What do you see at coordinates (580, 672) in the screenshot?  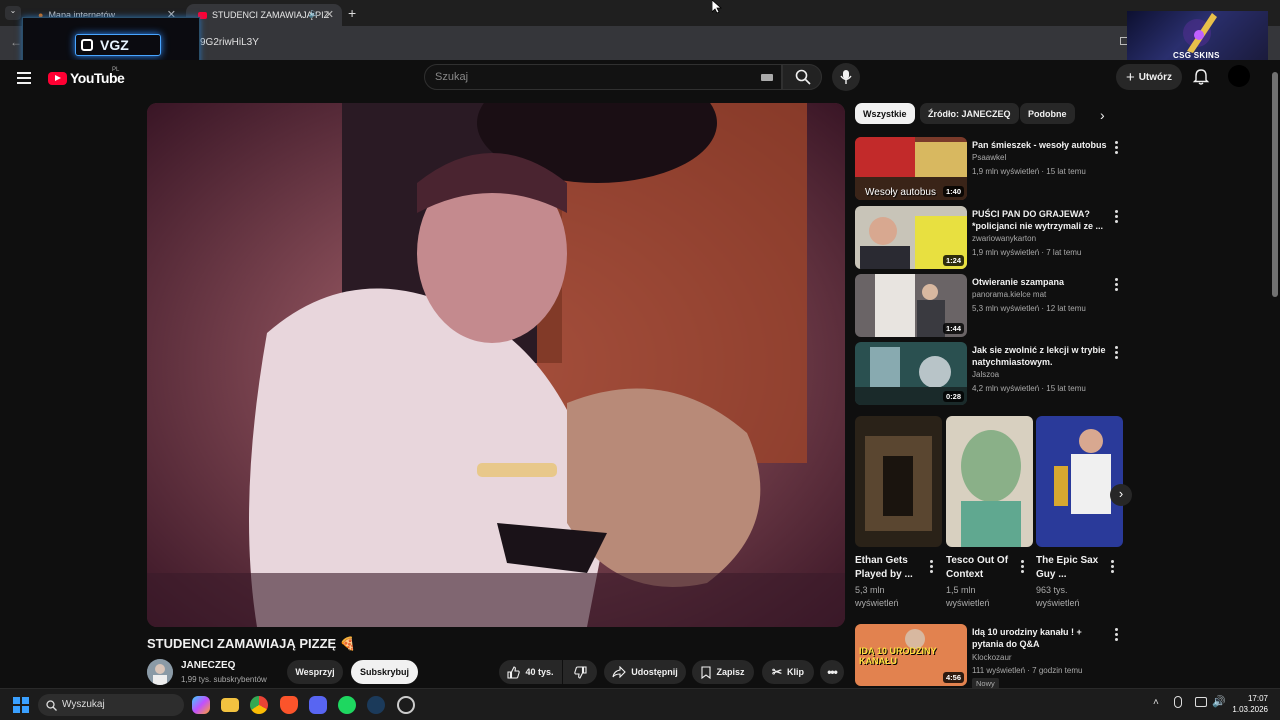 I see `dislike-button` at bounding box center [580, 672].